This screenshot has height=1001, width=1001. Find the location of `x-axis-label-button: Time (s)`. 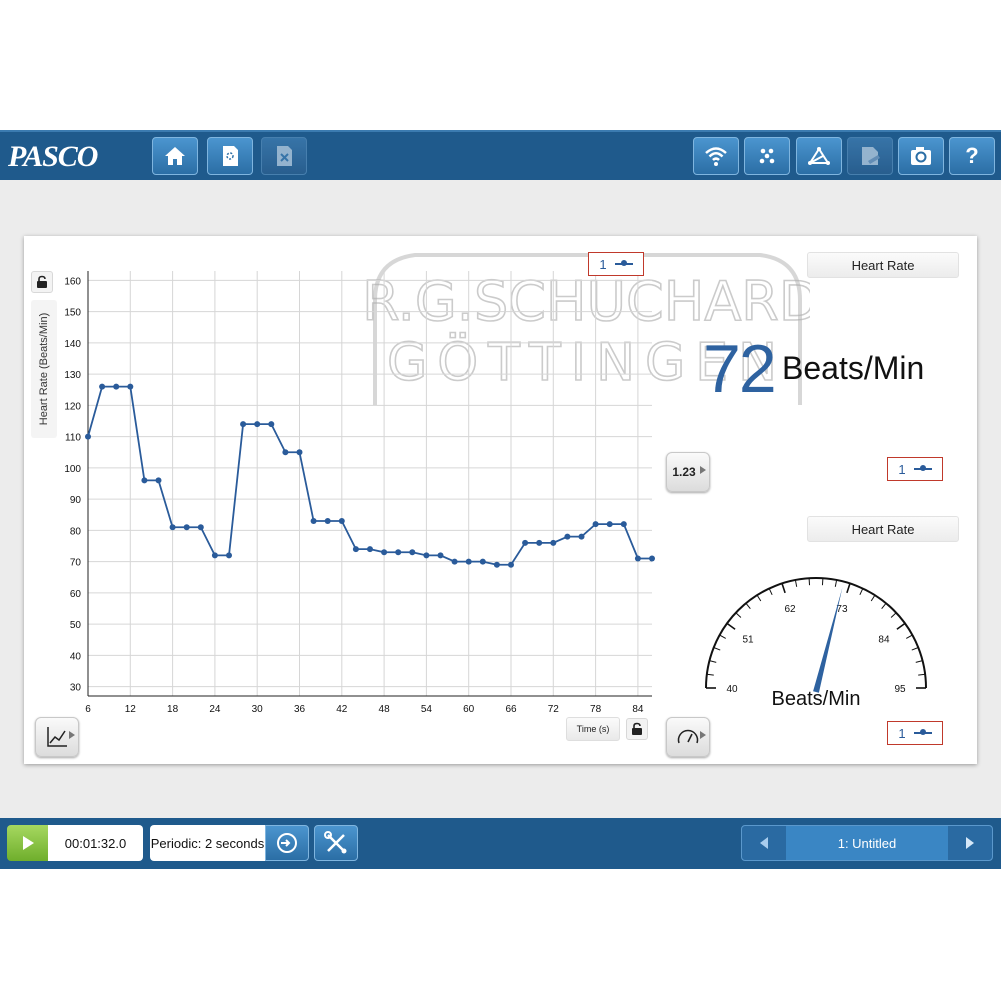

x-axis-label-button: Time (s) is located at coordinates (593, 729).